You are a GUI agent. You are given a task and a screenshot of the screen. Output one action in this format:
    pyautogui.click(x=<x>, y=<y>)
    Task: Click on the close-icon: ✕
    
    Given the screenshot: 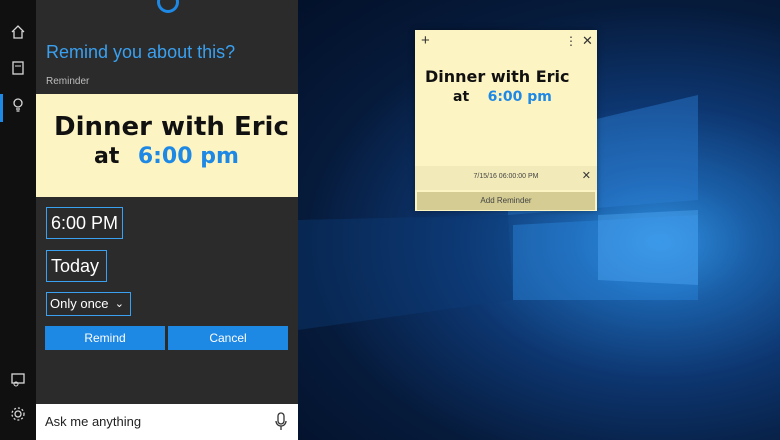 What is the action you would take?
    pyautogui.click(x=587, y=41)
    